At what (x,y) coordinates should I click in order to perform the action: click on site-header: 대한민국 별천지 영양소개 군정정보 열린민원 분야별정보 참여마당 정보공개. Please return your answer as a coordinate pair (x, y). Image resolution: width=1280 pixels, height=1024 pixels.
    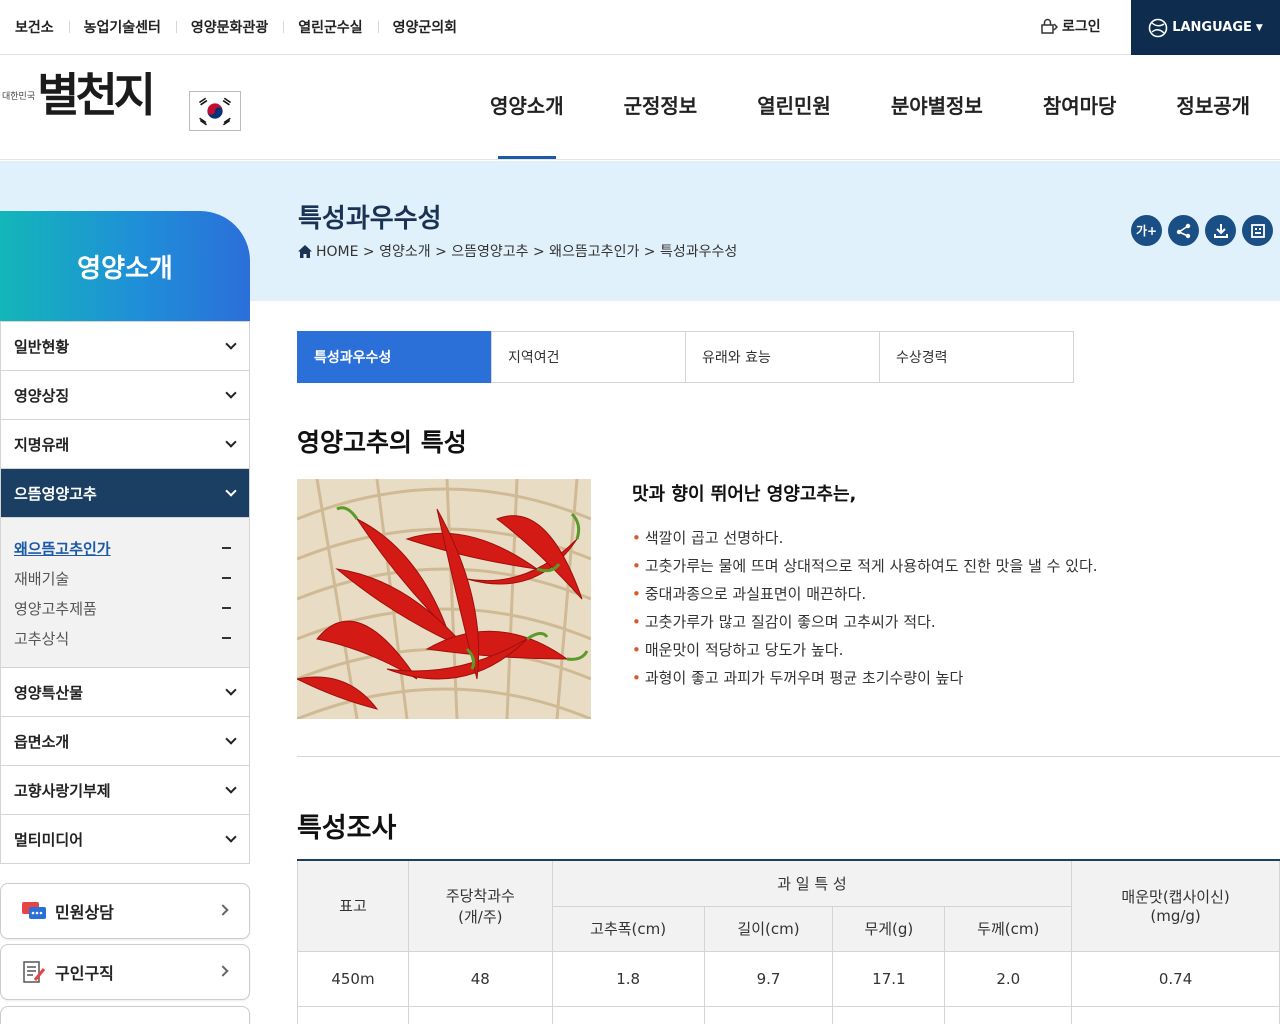
    Looking at the image, I should click on (640, 108).